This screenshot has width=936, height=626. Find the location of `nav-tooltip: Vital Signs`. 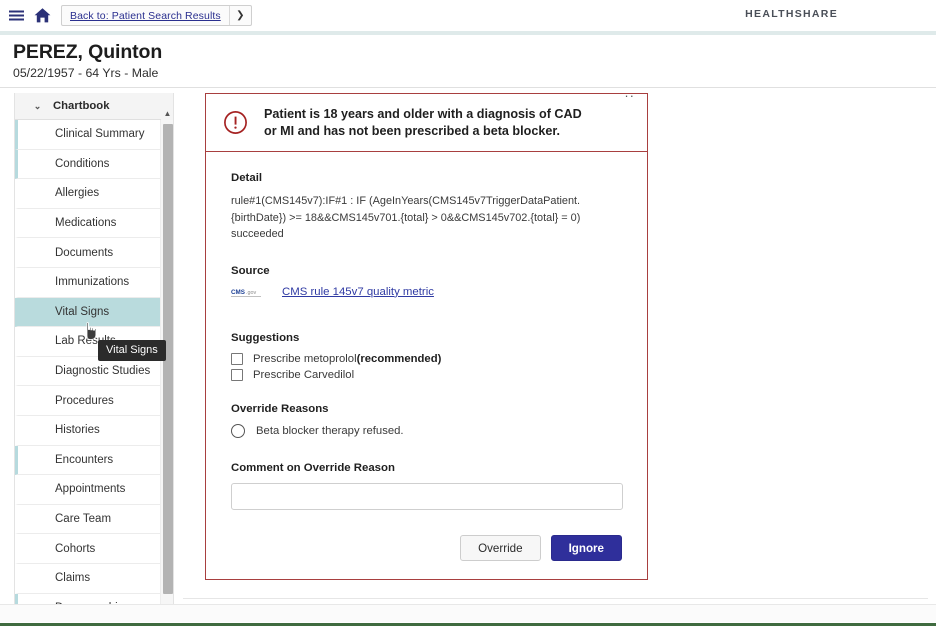

nav-tooltip: Vital Signs is located at coordinates (132, 350).